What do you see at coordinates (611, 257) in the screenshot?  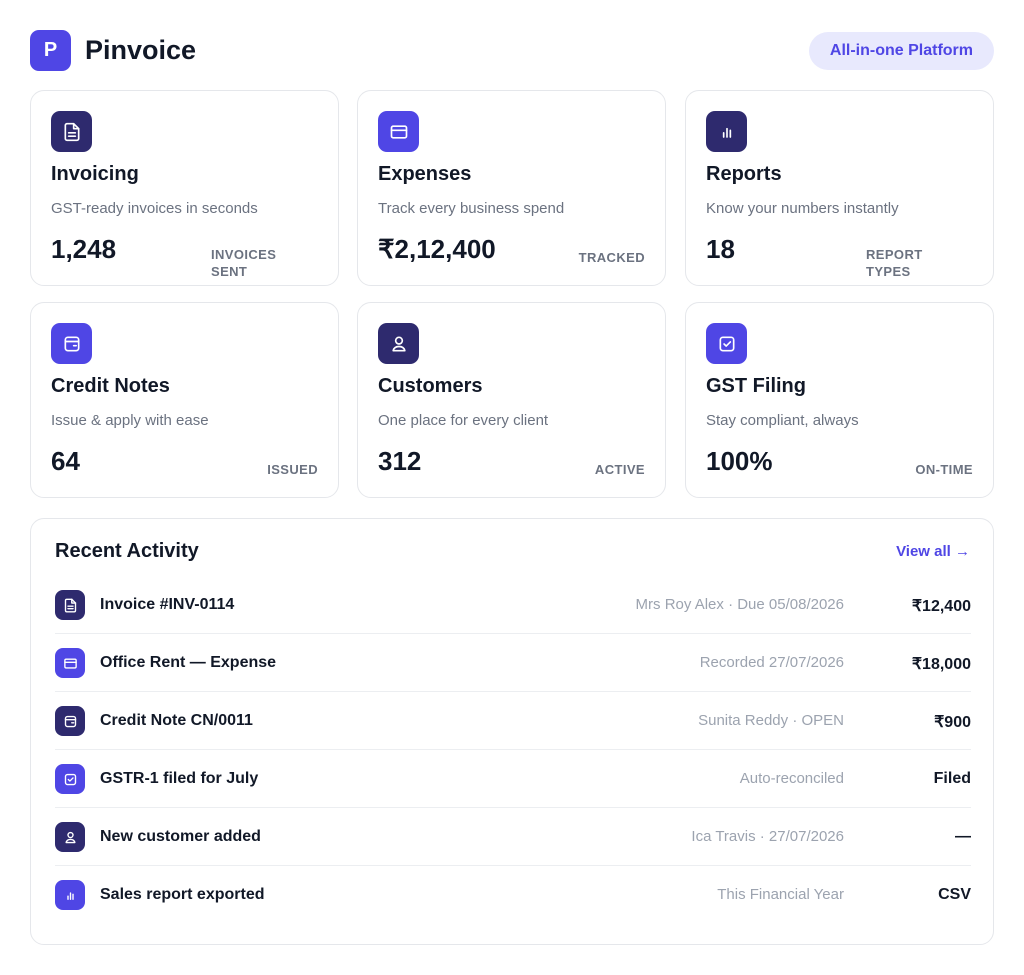 I see `card-label: TRACKED` at bounding box center [611, 257].